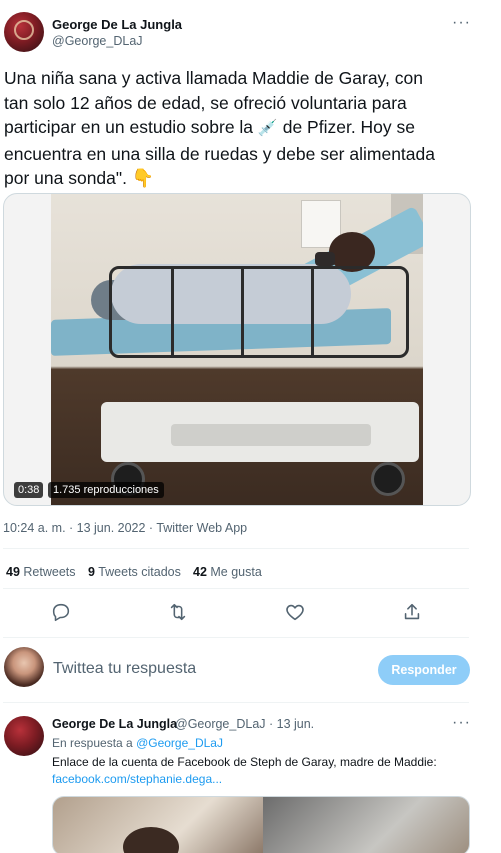 This screenshot has width=501, height=853. I want to click on reply-input: Twittea tu respuesta, so click(124, 669).